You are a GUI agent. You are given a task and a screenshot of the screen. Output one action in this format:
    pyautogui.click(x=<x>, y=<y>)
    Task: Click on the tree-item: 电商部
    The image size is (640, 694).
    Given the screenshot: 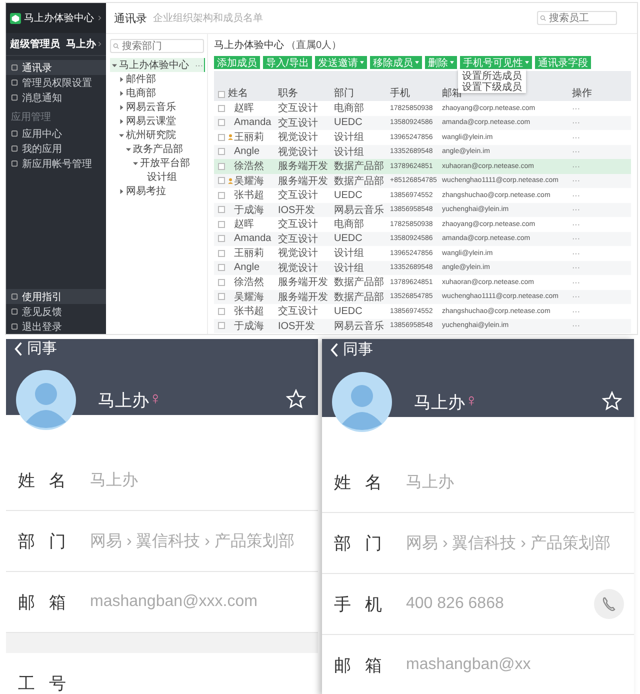 What is the action you would take?
    pyautogui.click(x=157, y=93)
    